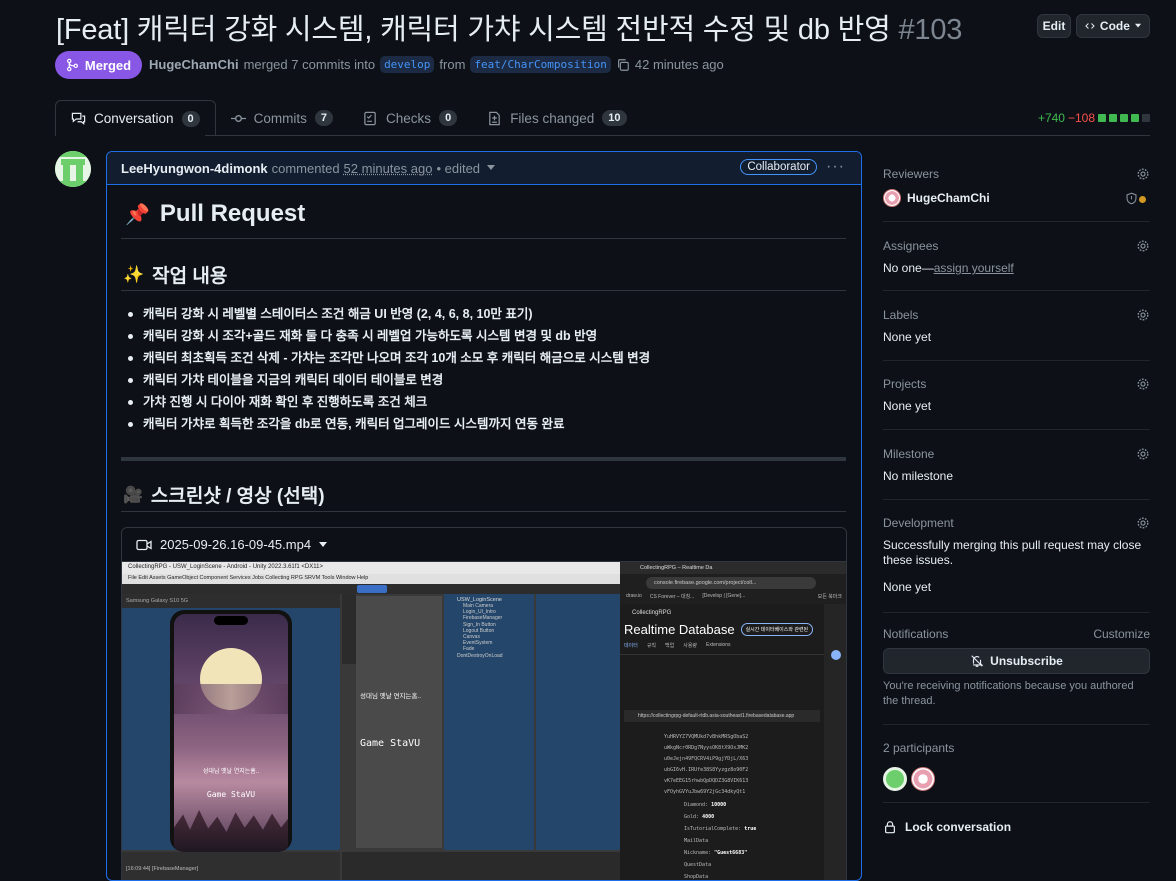 Image resolution: width=1176 pixels, height=881 pixels. What do you see at coordinates (349, 629) in the screenshot?
I see `scene-tools` at bounding box center [349, 629].